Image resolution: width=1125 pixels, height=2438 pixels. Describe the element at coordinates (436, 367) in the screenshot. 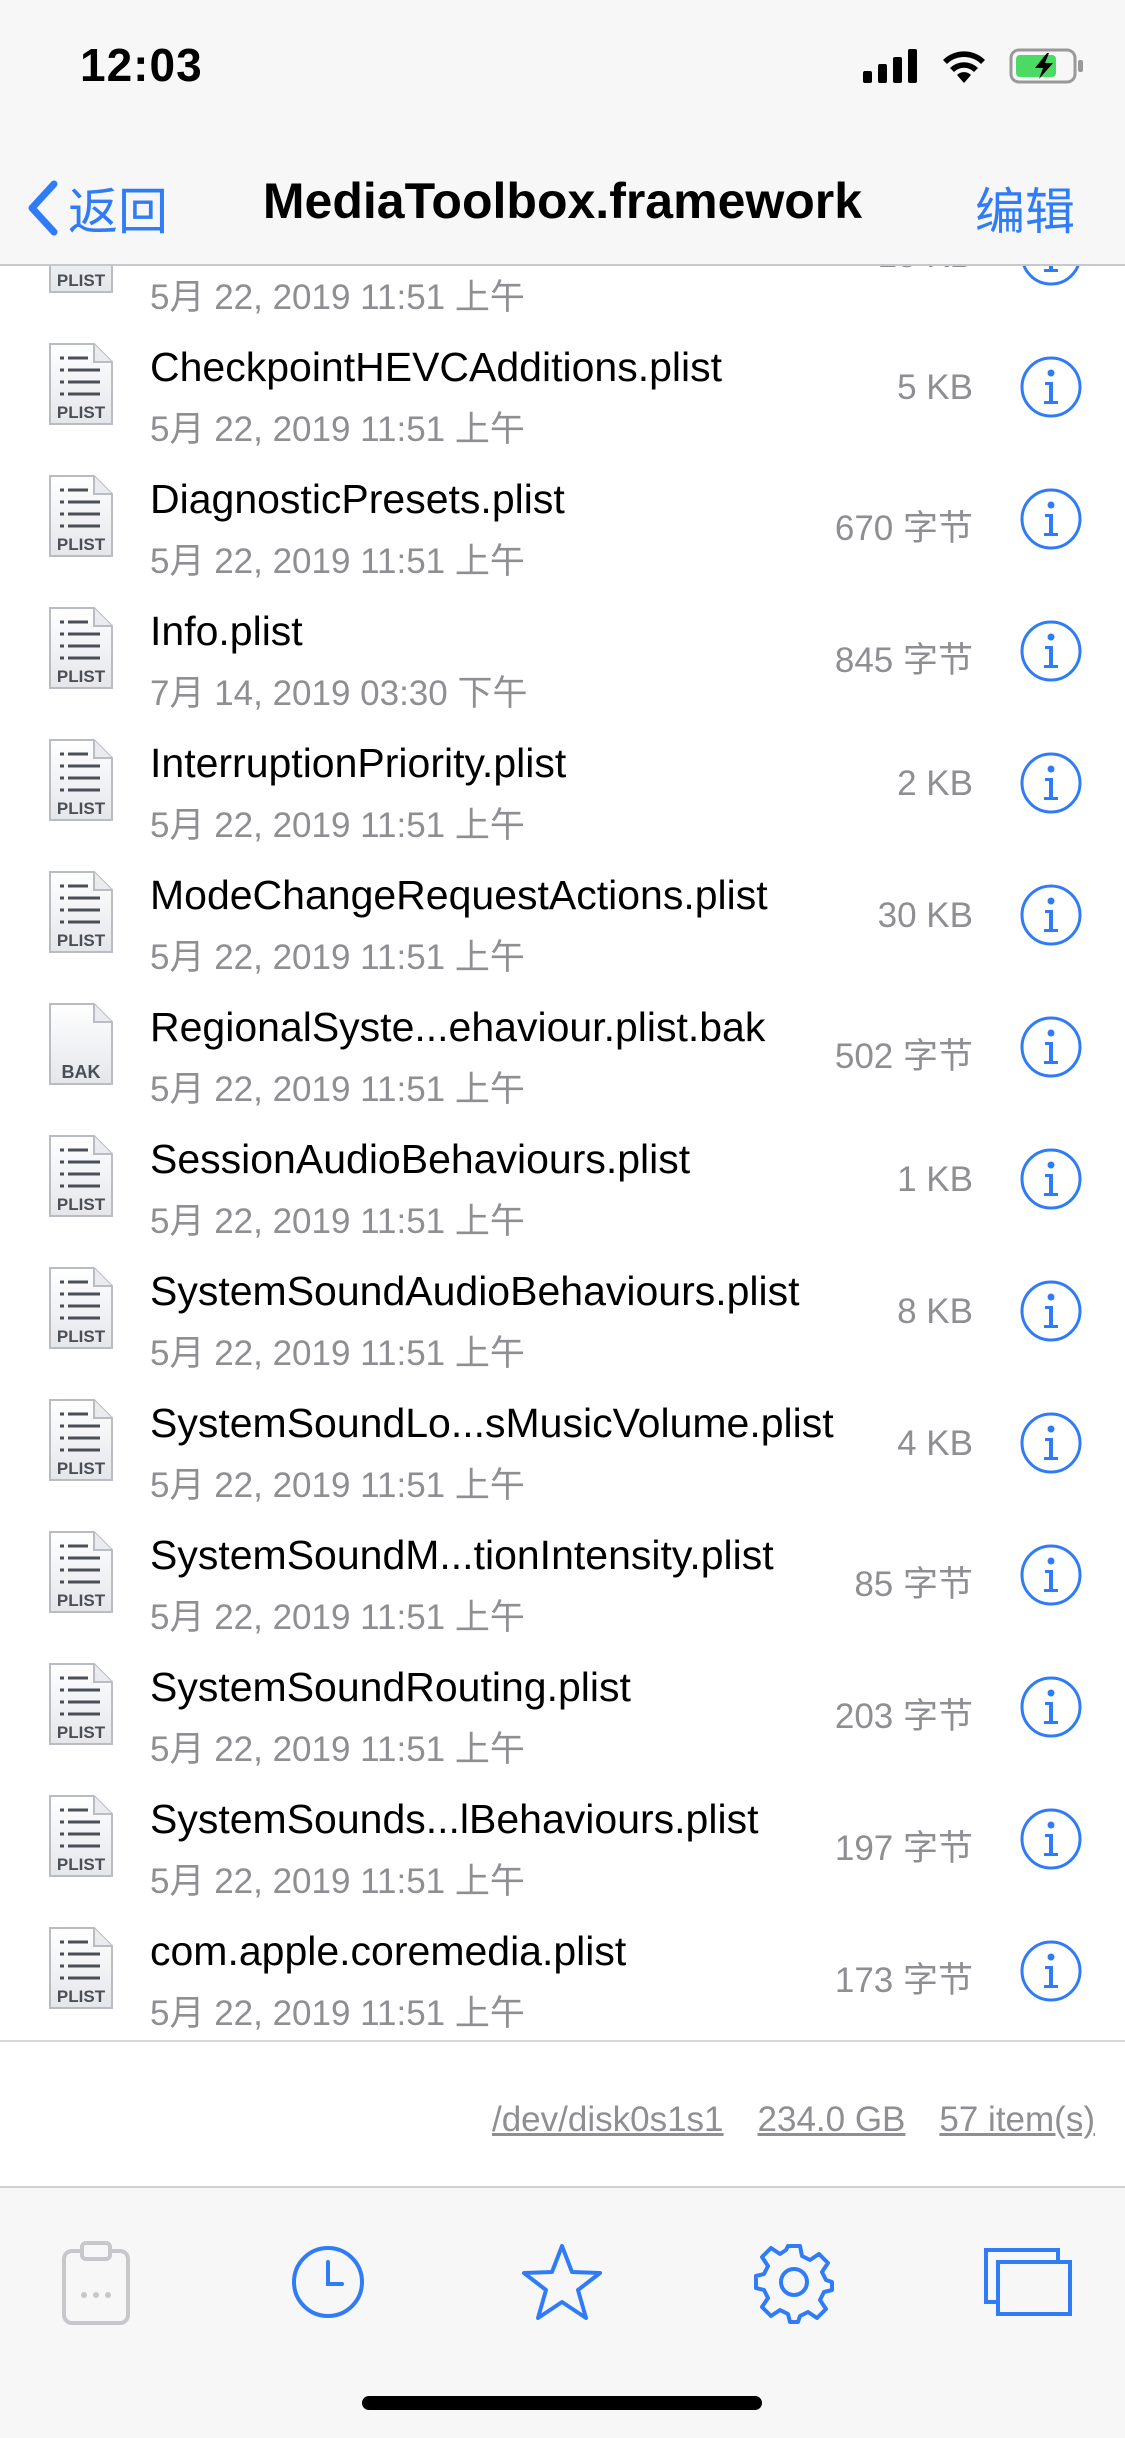

I see `file-name: CheckpointHEVCAdditions.plist` at that location.